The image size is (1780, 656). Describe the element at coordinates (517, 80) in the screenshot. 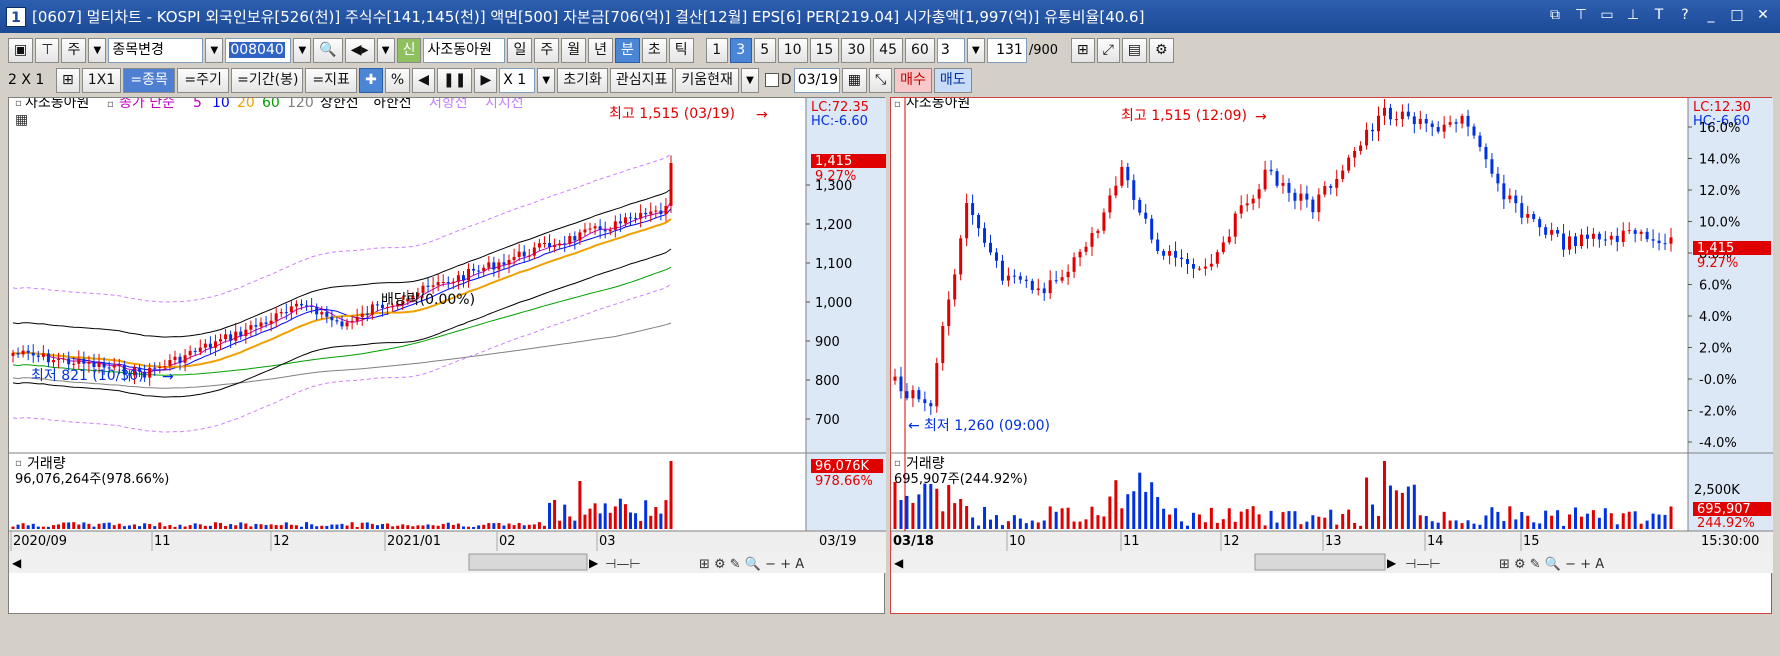

I see `zoom-input: X 1` at that location.